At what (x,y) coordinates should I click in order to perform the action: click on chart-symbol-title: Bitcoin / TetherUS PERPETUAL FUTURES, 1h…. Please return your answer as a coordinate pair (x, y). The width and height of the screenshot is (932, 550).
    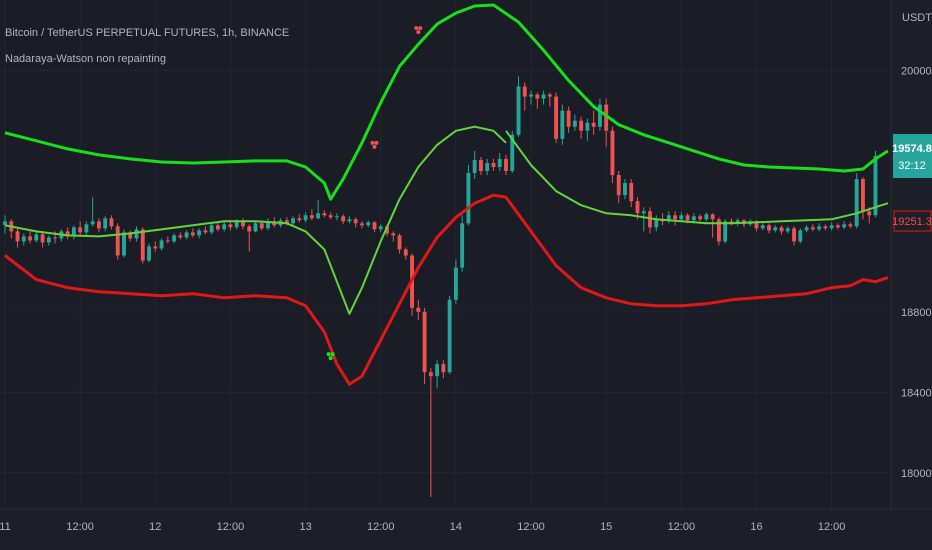
    Looking at the image, I should click on (147, 33).